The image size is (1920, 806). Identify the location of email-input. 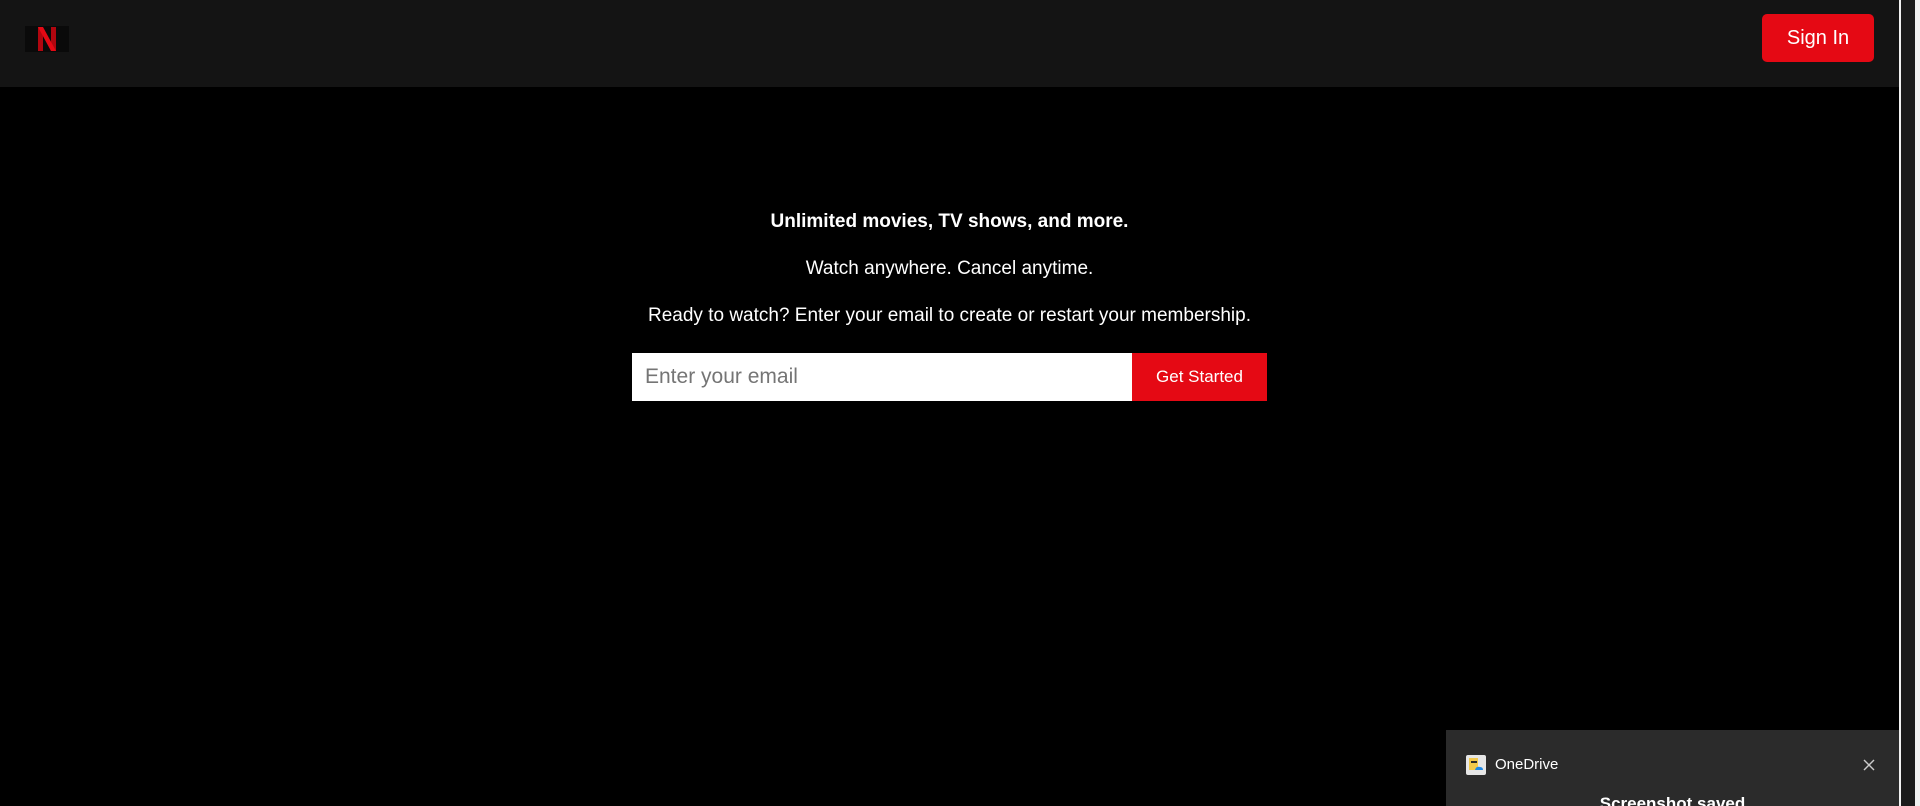
(882, 377).